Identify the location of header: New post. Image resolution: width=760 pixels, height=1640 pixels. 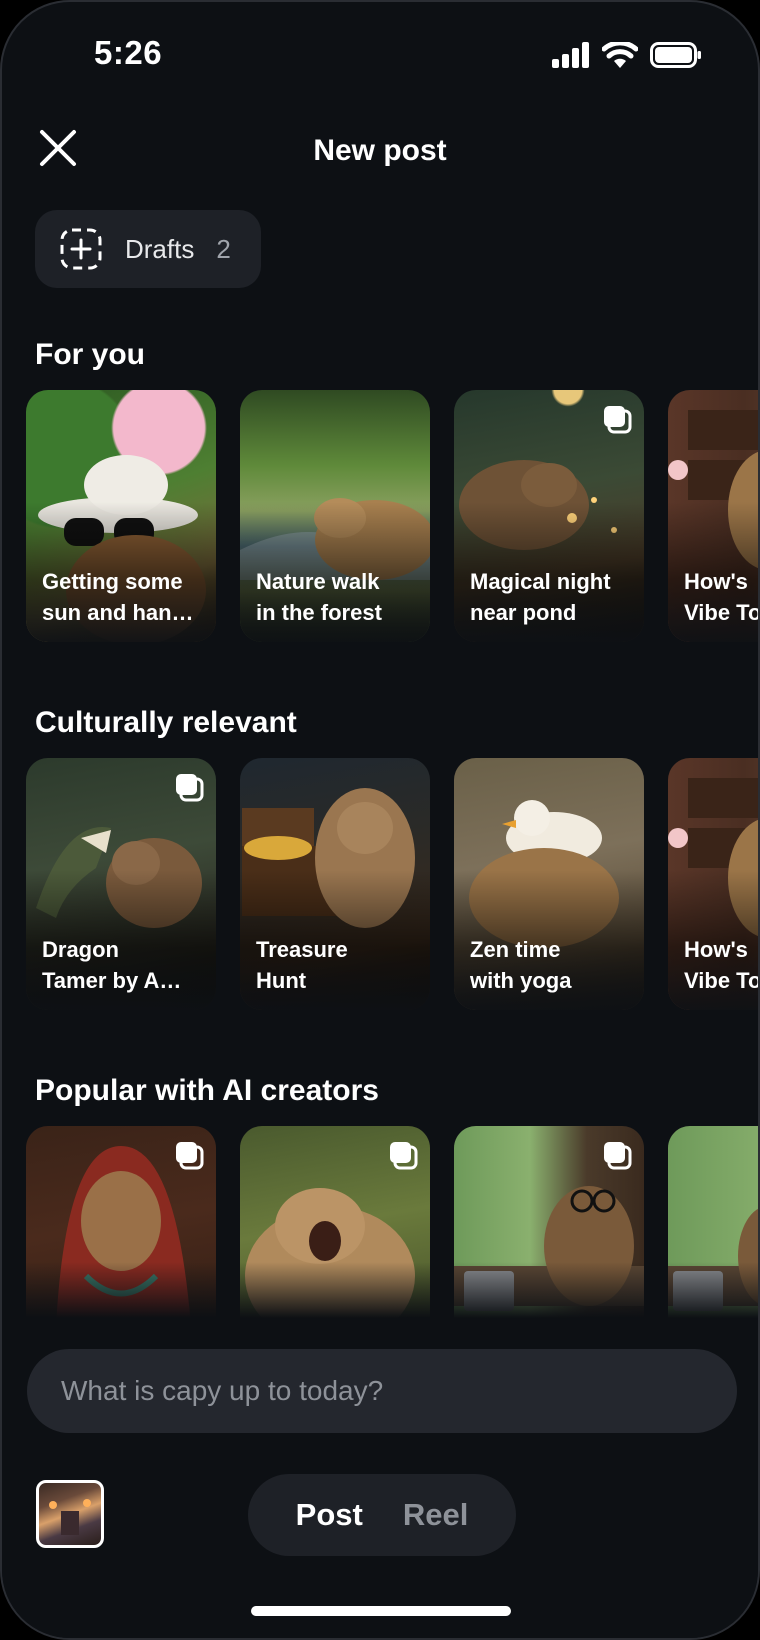
(380, 152).